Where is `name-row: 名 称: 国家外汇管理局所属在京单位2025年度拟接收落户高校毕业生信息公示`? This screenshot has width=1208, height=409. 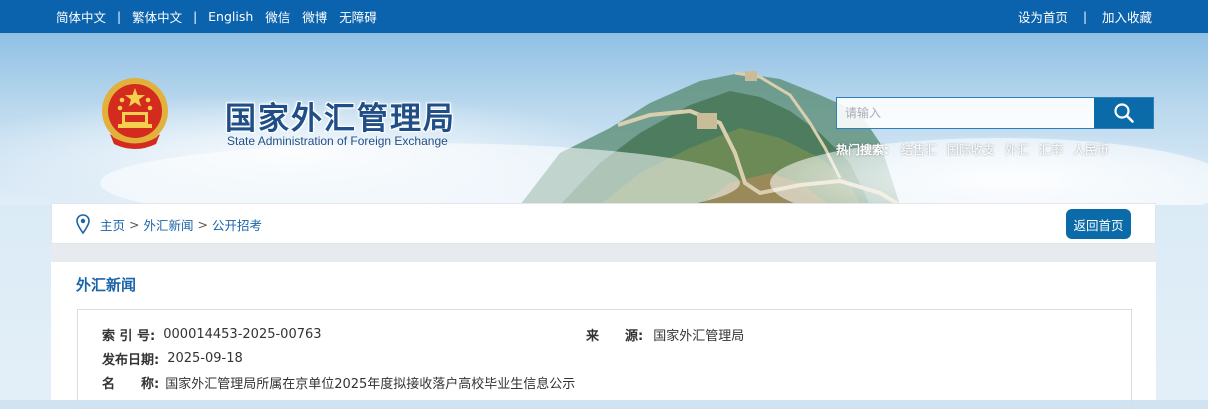 name-row: 名 称: 国家外汇管理局所属在京单位2025年度拟接收落户高校毕业生信息公示 is located at coordinates (338, 382).